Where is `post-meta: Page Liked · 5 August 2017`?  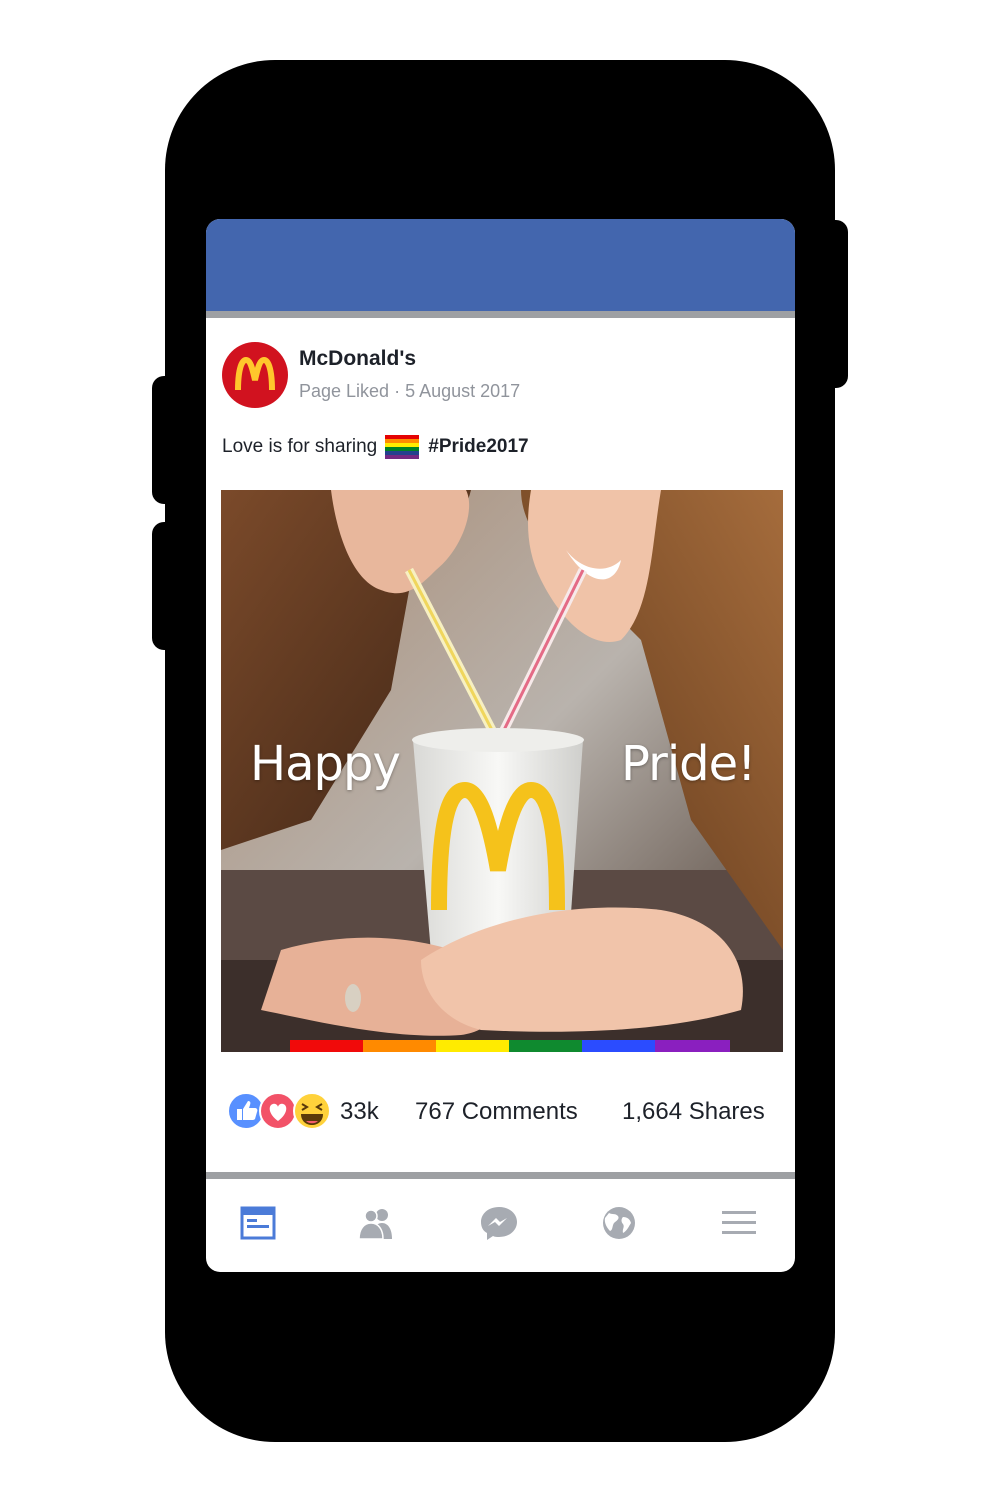
post-meta: Page Liked · 5 August 2017 is located at coordinates (410, 391).